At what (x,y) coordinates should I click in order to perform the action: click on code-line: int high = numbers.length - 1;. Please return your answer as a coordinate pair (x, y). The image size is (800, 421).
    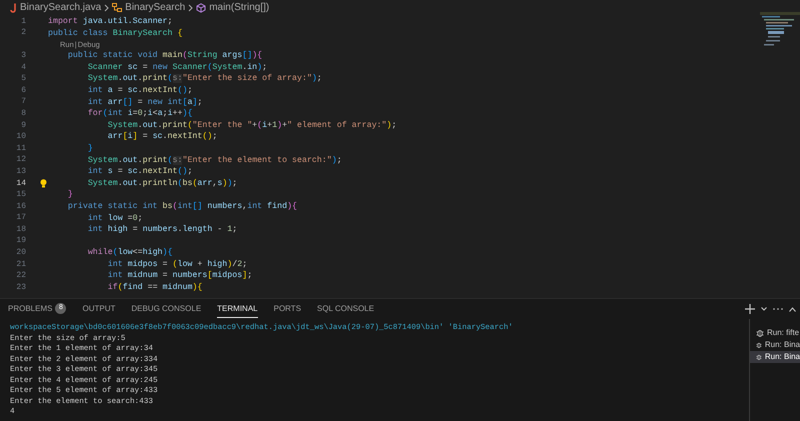
    Looking at the image, I should click on (162, 230).